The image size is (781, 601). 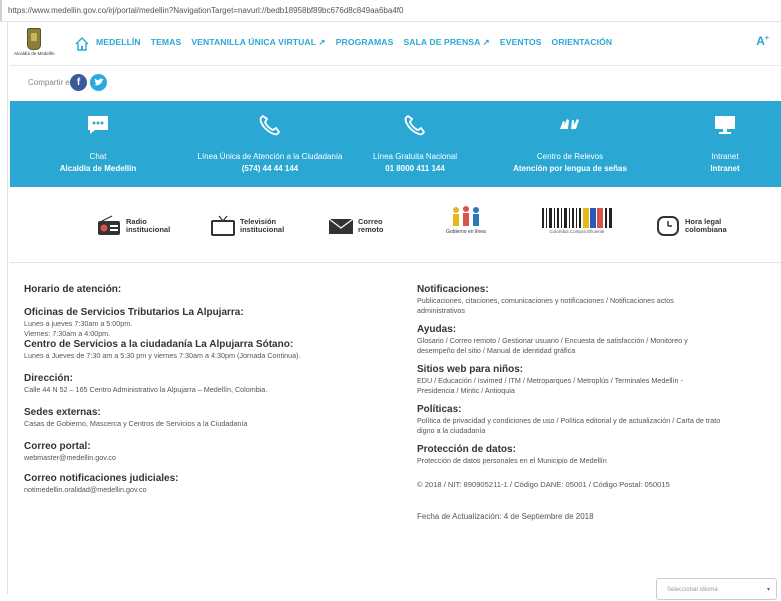 I want to click on gobierno-en-linea-label: Gobierno en línea, so click(x=466, y=232).